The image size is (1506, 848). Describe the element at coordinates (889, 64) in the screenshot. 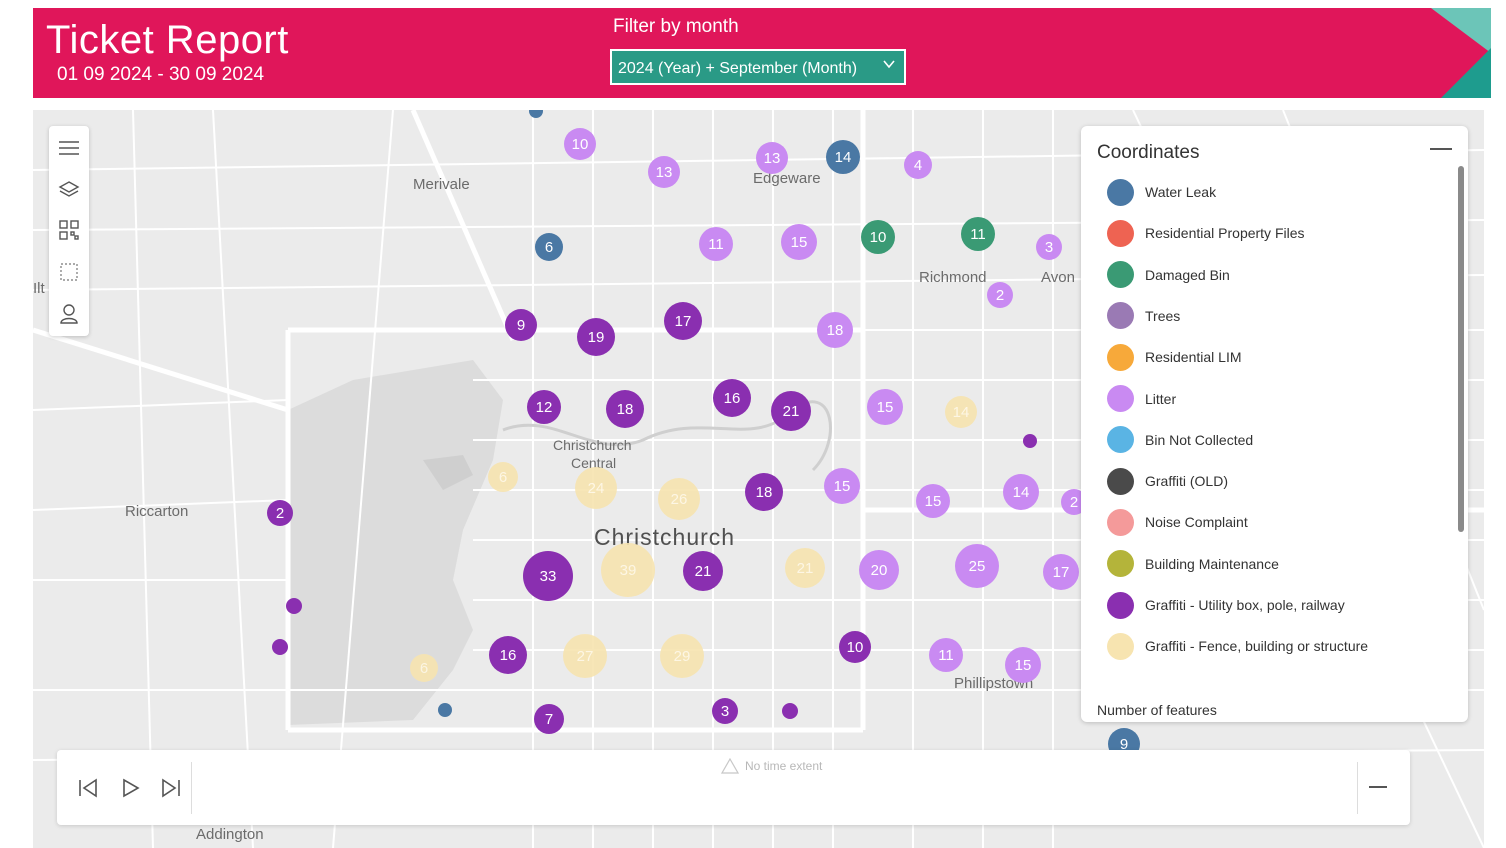

I see `chevron-down-icon` at that location.